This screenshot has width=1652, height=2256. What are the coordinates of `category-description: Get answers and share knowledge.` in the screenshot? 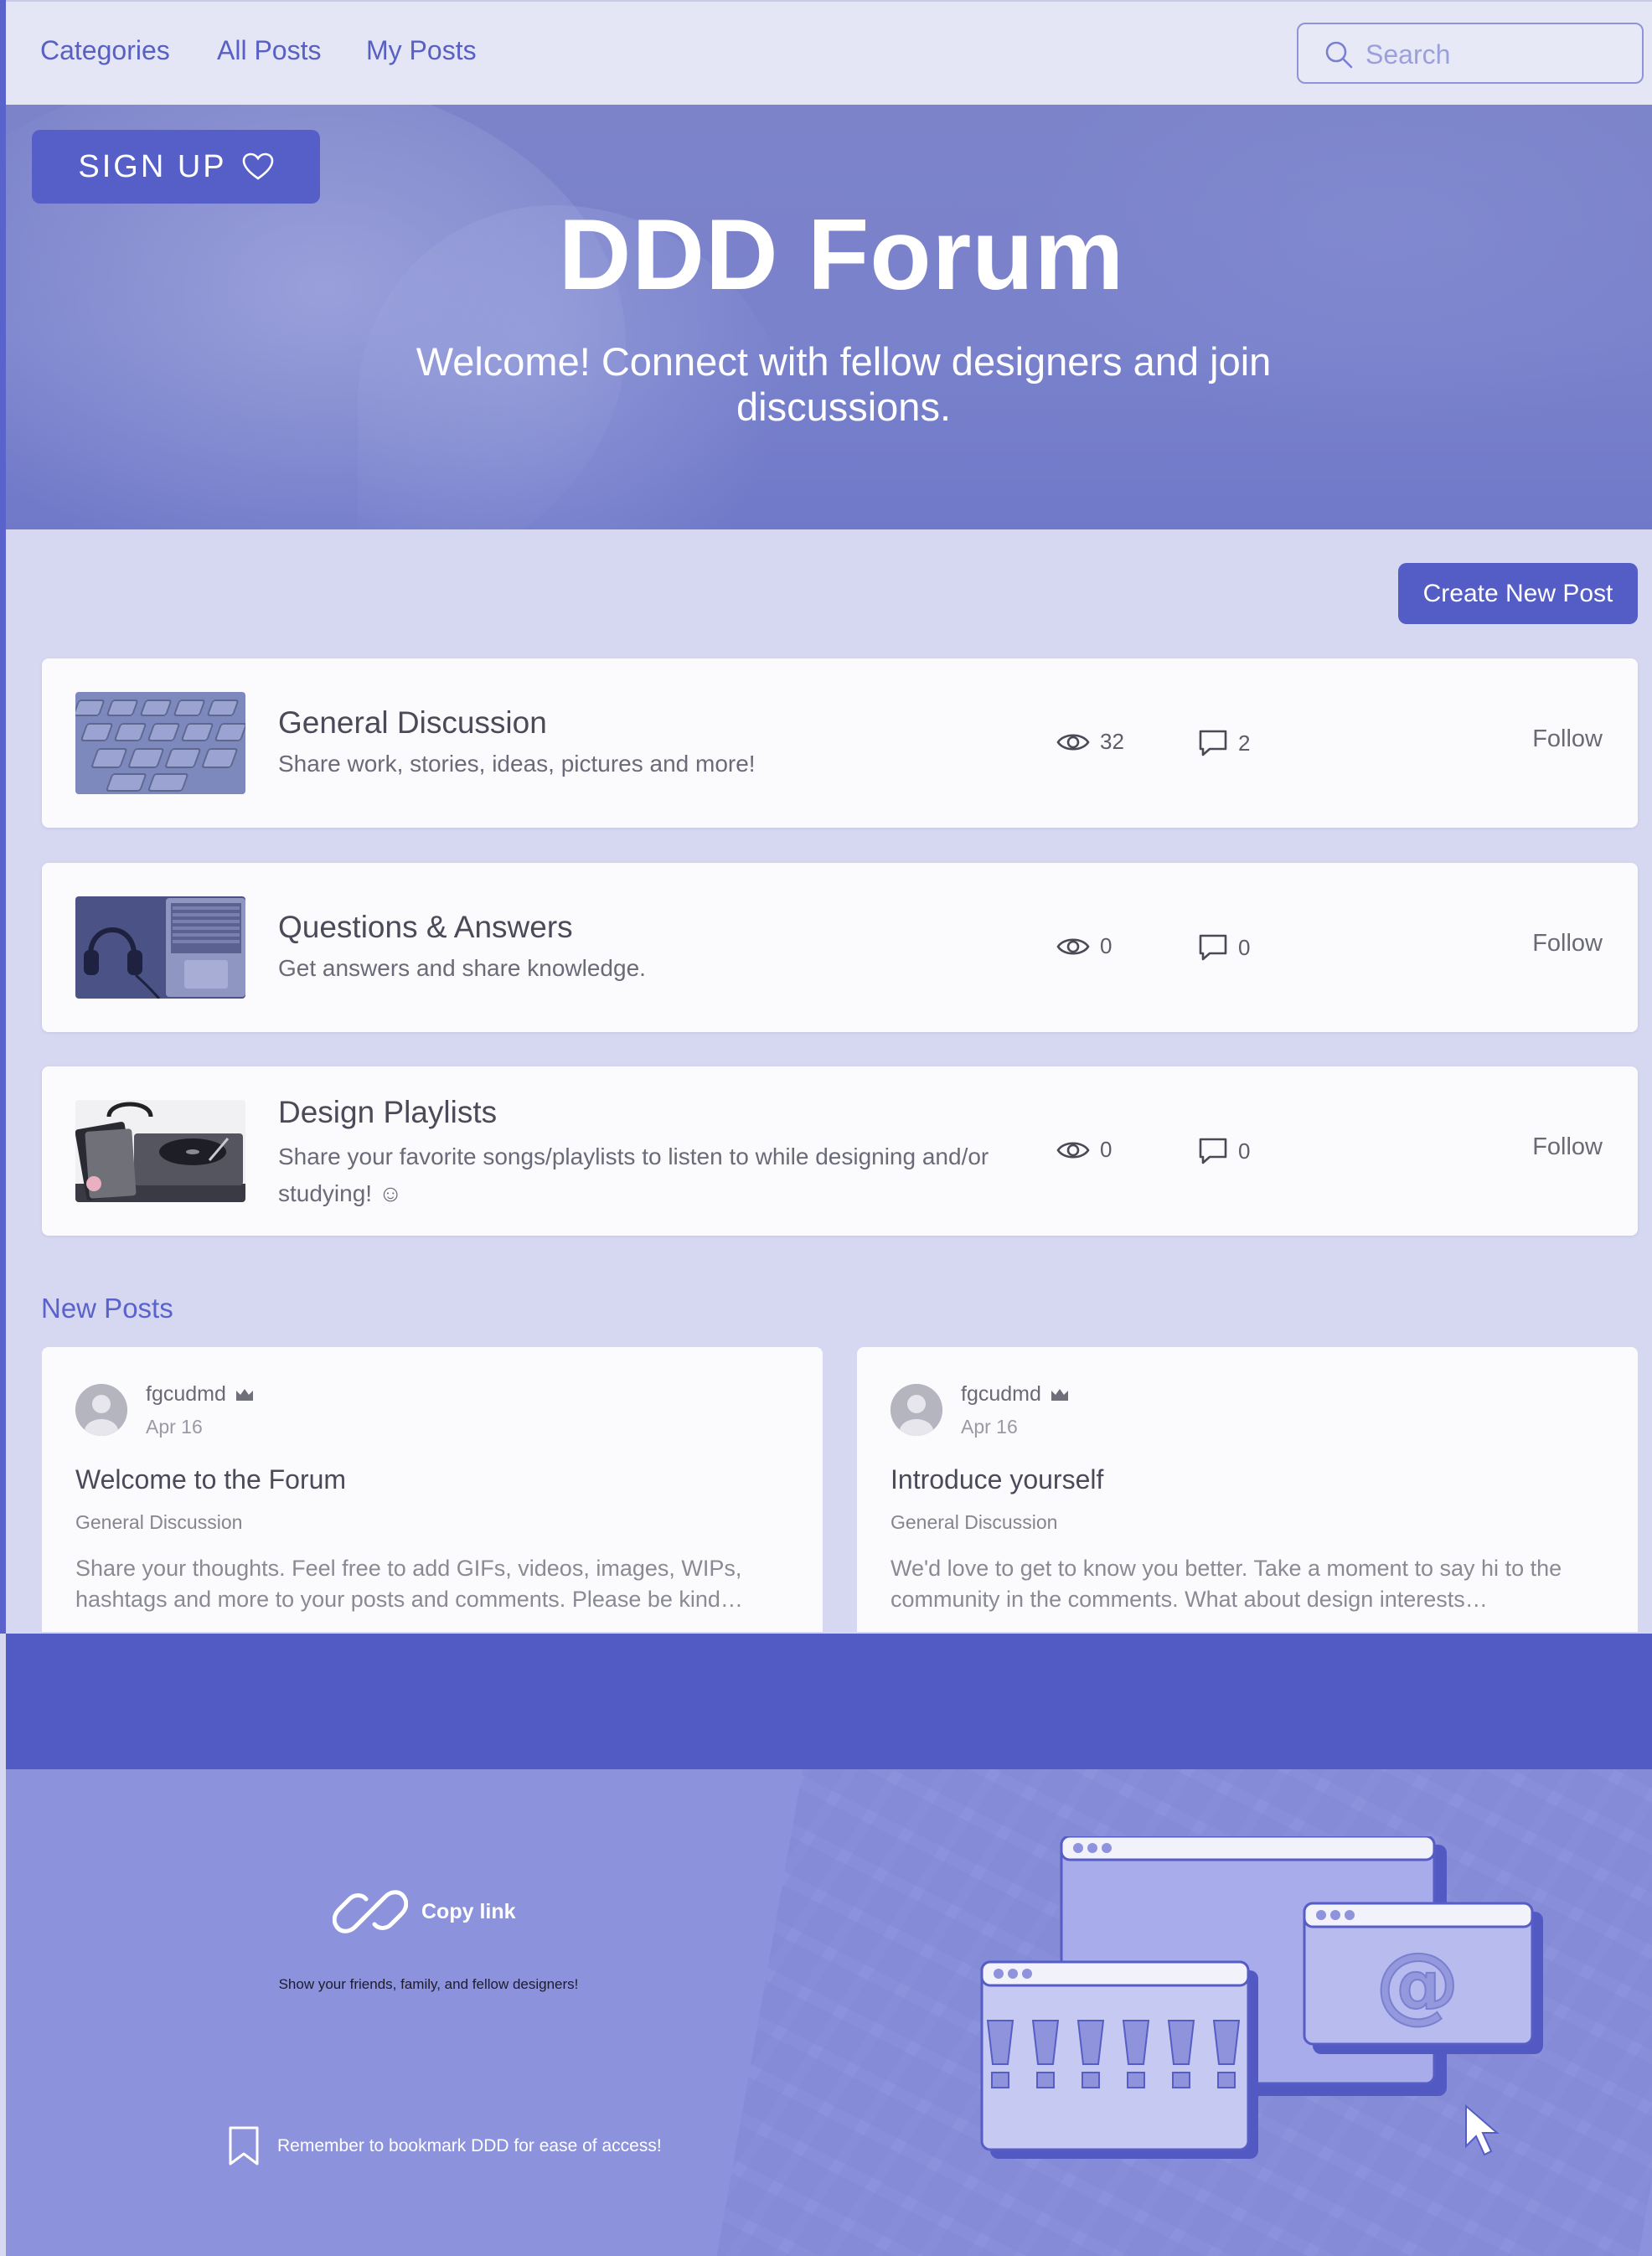 It's located at (462, 968).